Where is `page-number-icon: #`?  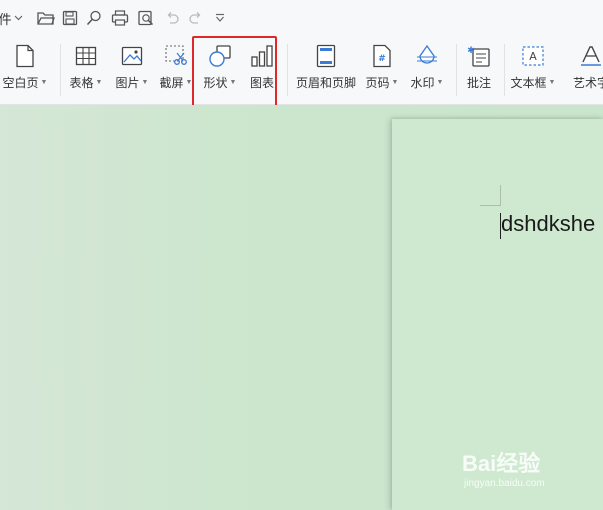 page-number-icon: # is located at coordinates (382, 56).